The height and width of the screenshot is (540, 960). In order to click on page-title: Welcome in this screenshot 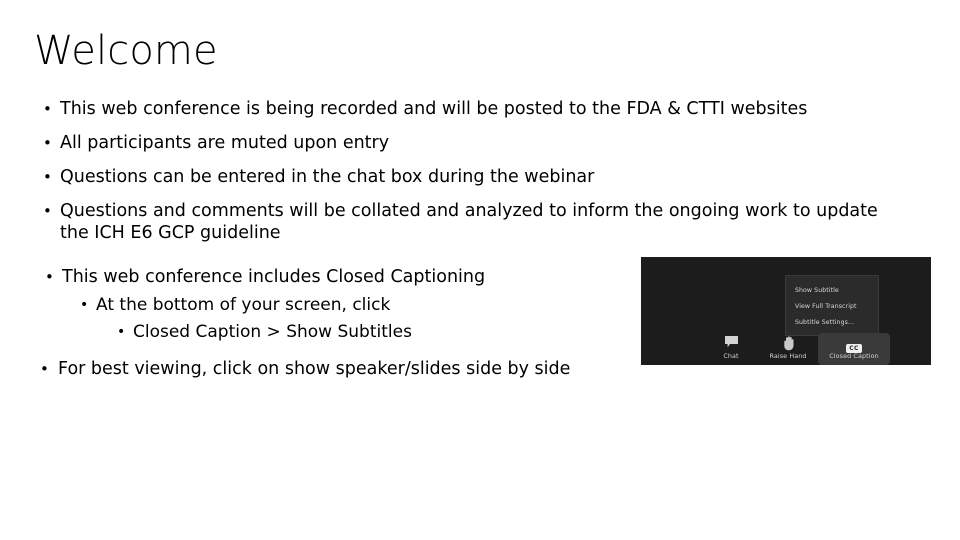, I will do `click(126, 51)`.